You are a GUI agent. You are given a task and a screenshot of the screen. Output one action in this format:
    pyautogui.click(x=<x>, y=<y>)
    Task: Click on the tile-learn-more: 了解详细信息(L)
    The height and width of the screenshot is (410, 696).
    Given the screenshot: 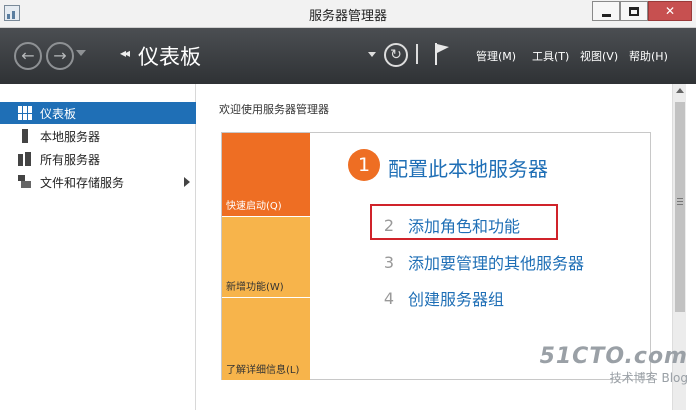 What is the action you would take?
    pyautogui.click(x=266, y=339)
    